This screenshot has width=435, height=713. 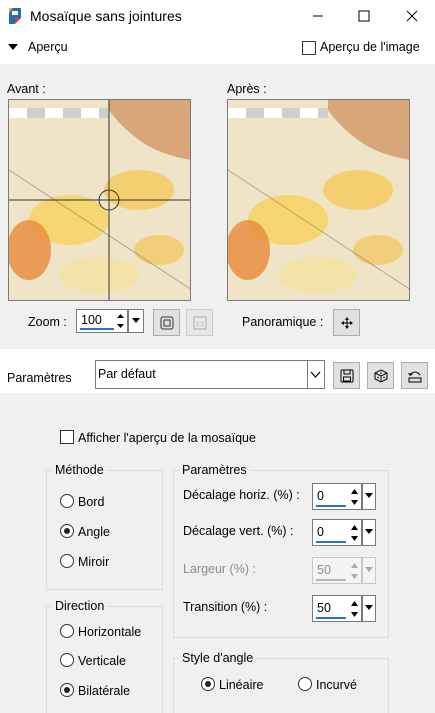 I want to click on presets-chevron-down-icon, so click(x=314, y=374).